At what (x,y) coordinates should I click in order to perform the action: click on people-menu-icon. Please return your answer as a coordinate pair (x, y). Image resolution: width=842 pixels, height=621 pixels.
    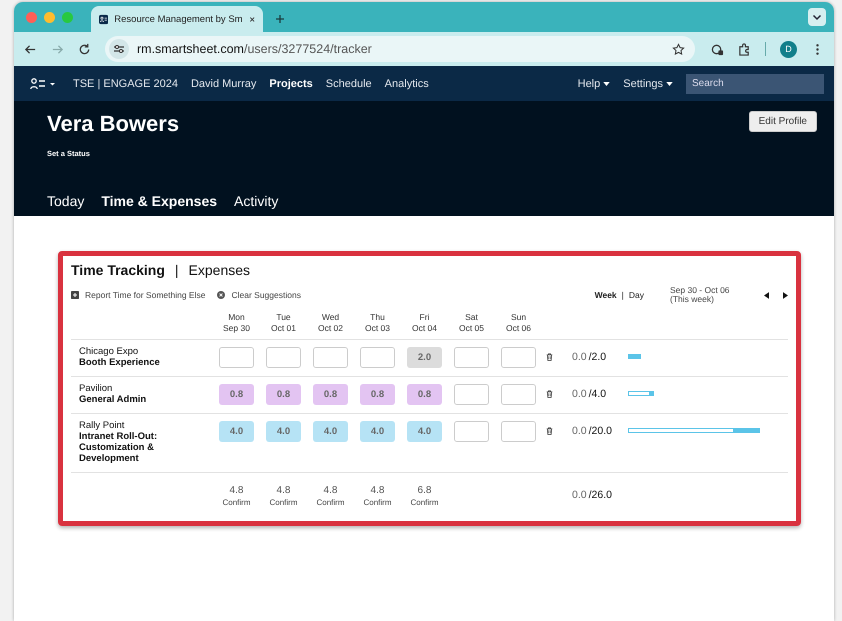
    Looking at the image, I should click on (43, 83).